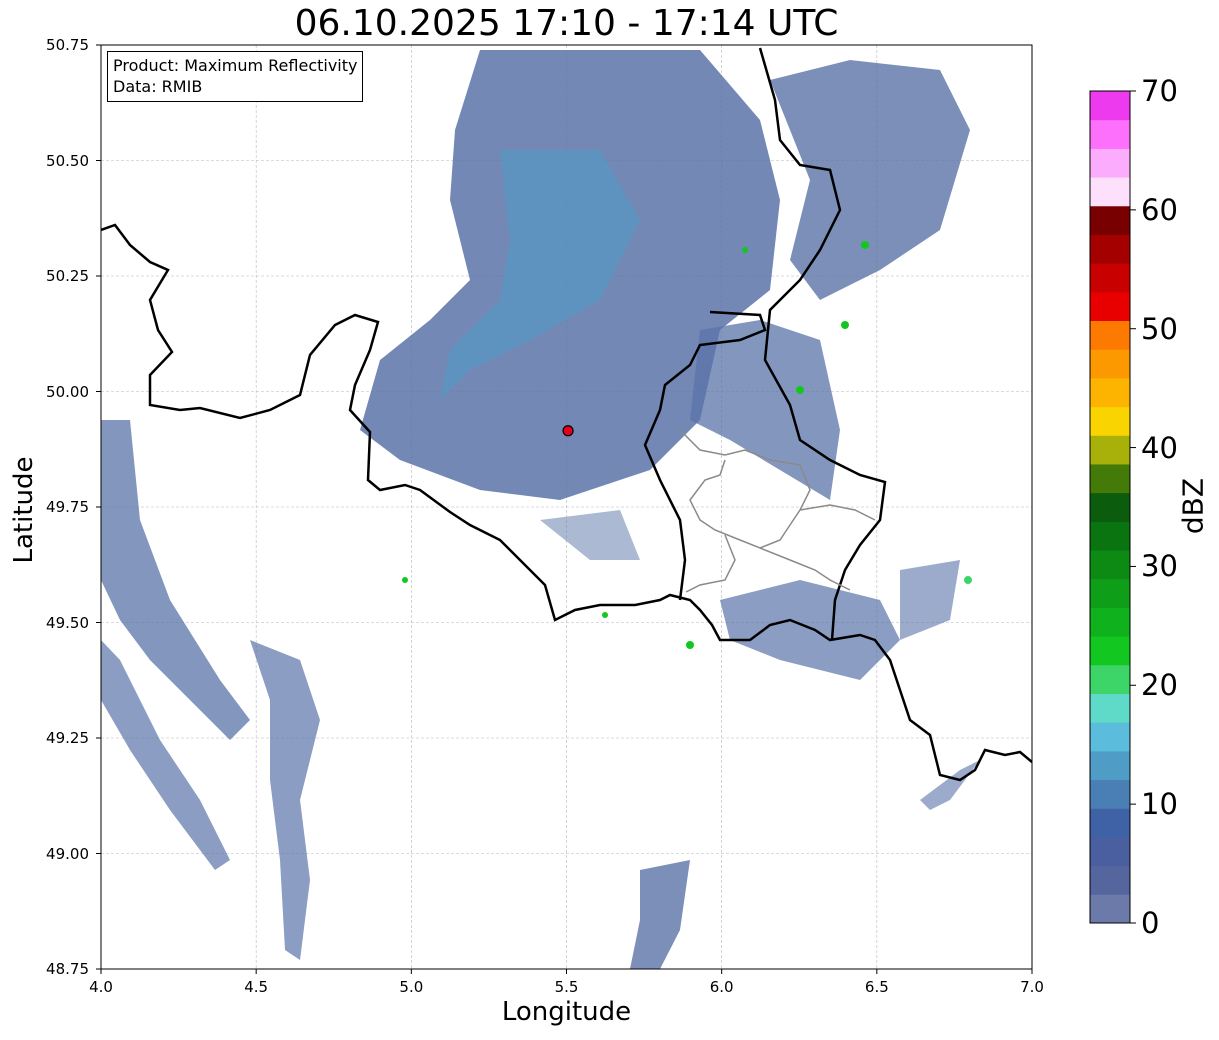 Image resolution: width=1219 pixels, height=1040 pixels. Describe the element at coordinates (158, 86) in the screenshot. I see `data-source-label: Data: RMIB` at that location.